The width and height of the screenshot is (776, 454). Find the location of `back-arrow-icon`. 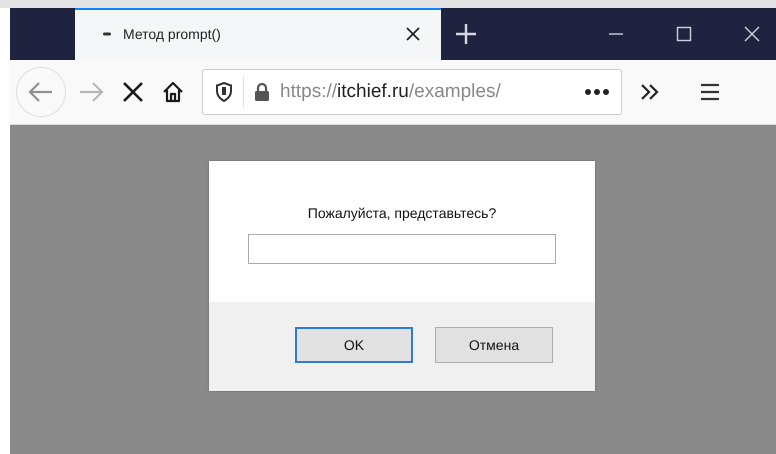

back-arrow-icon is located at coordinates (41, 92).